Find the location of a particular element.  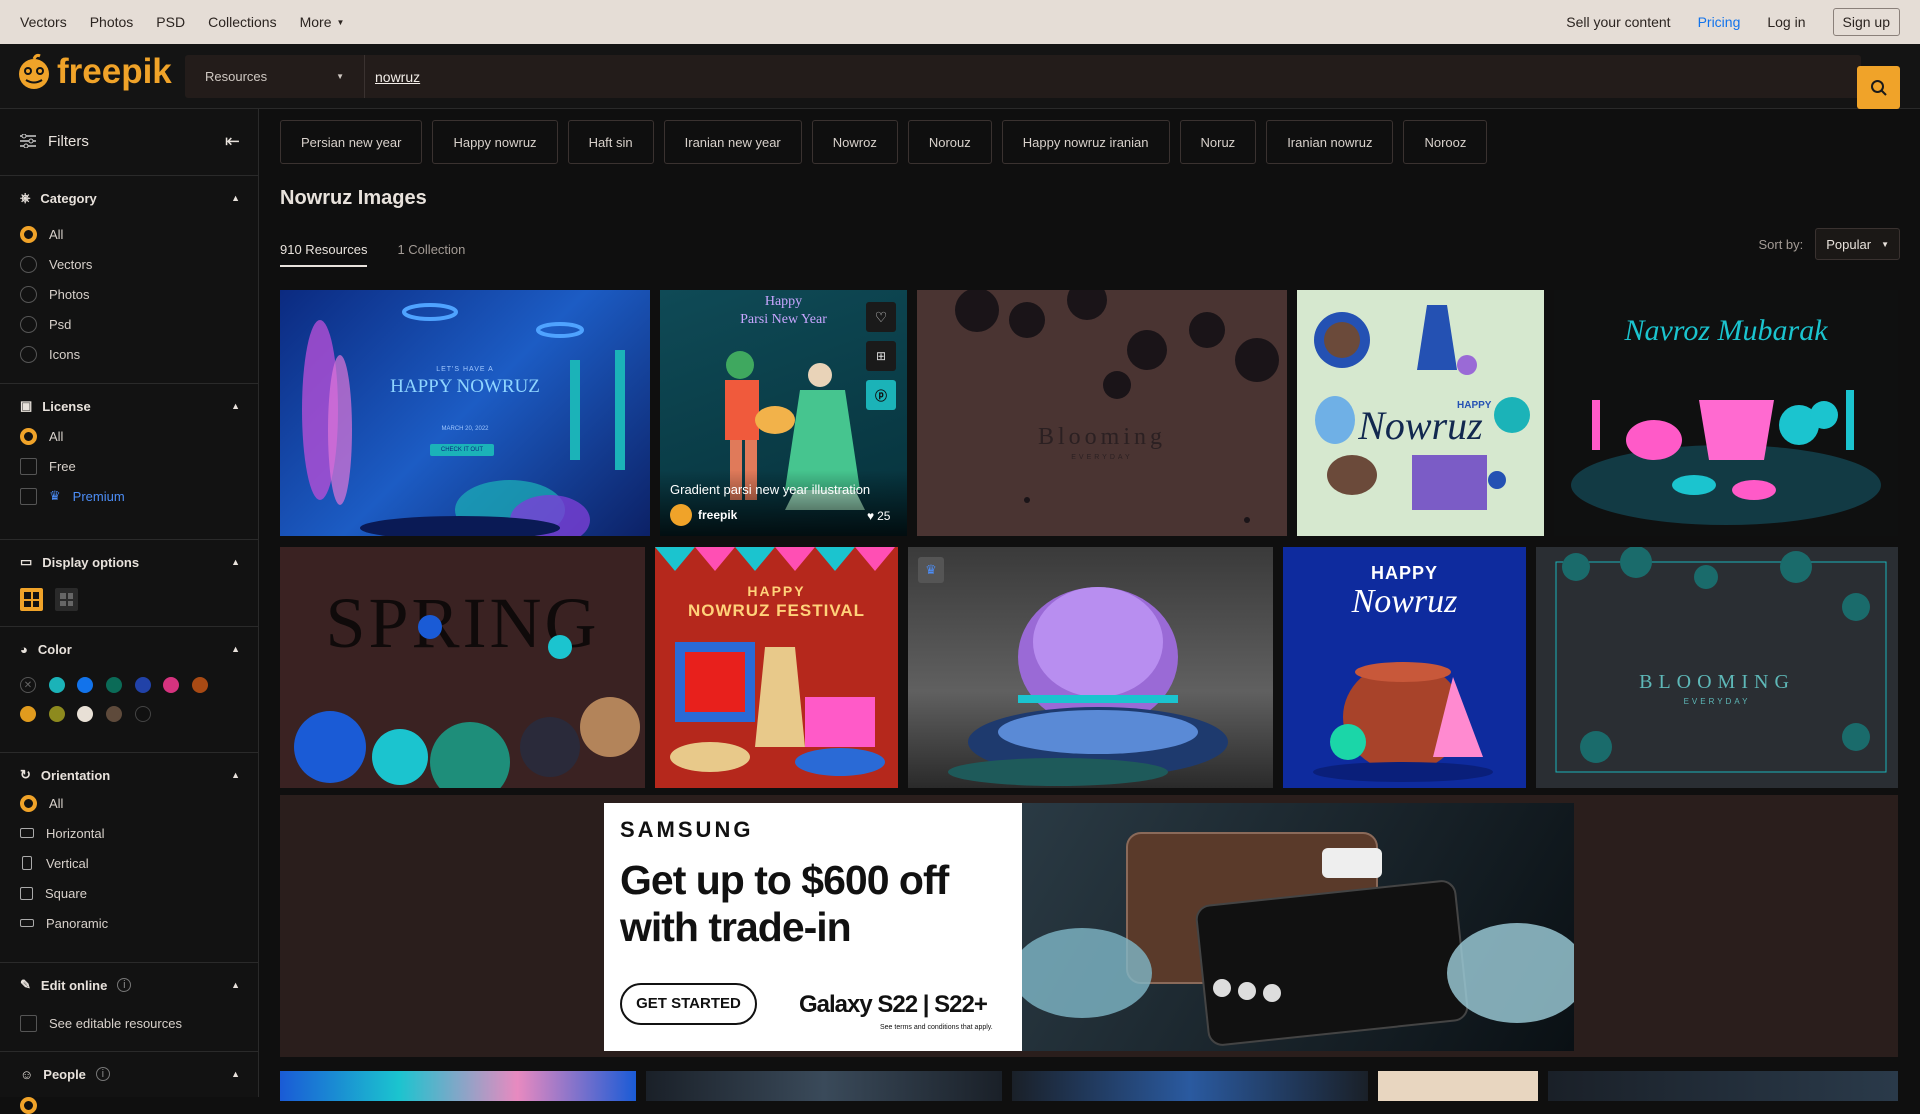

license-option-free: Free is located at coordinates (48, 466).